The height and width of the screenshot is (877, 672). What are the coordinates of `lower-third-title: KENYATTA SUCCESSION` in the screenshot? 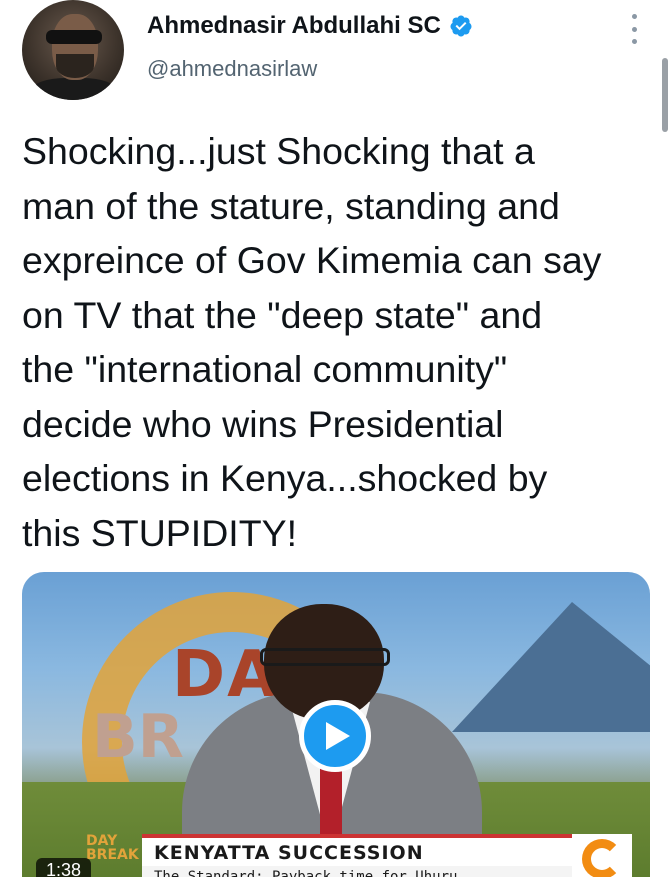 It's located at (289, 853).